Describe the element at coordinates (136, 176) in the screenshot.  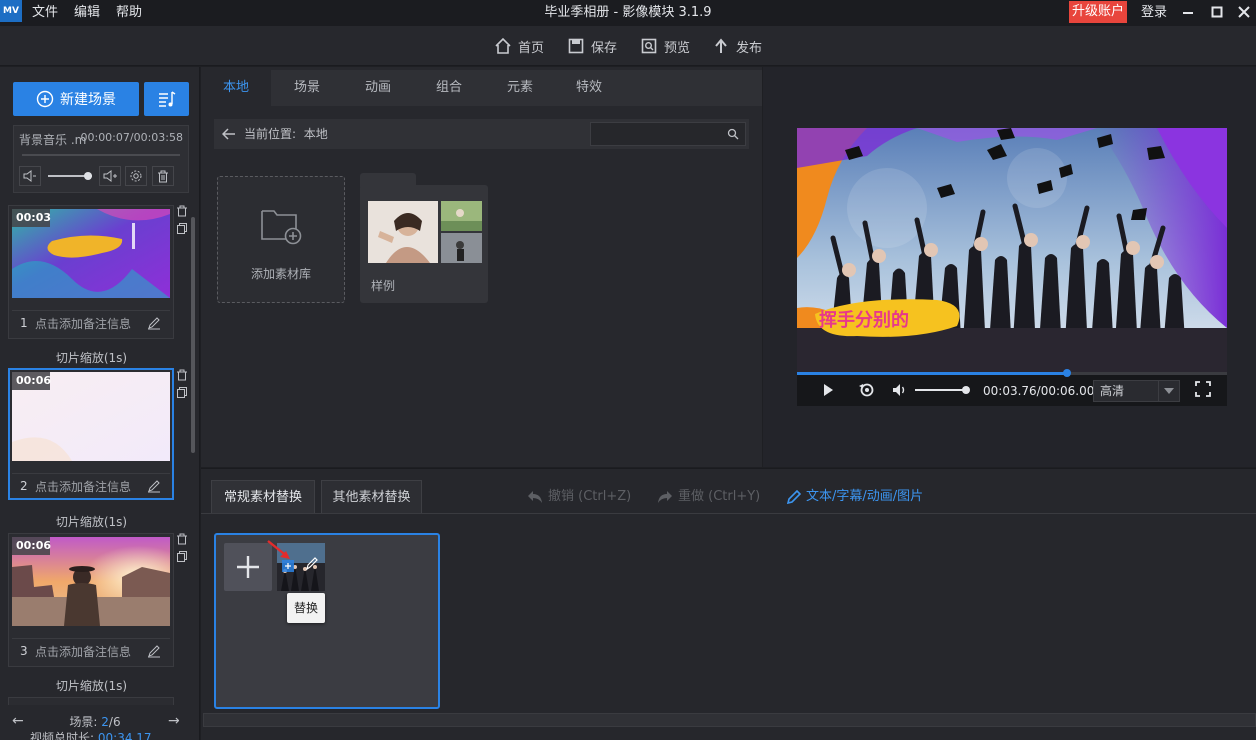
I see `music-settings-button` at that location.